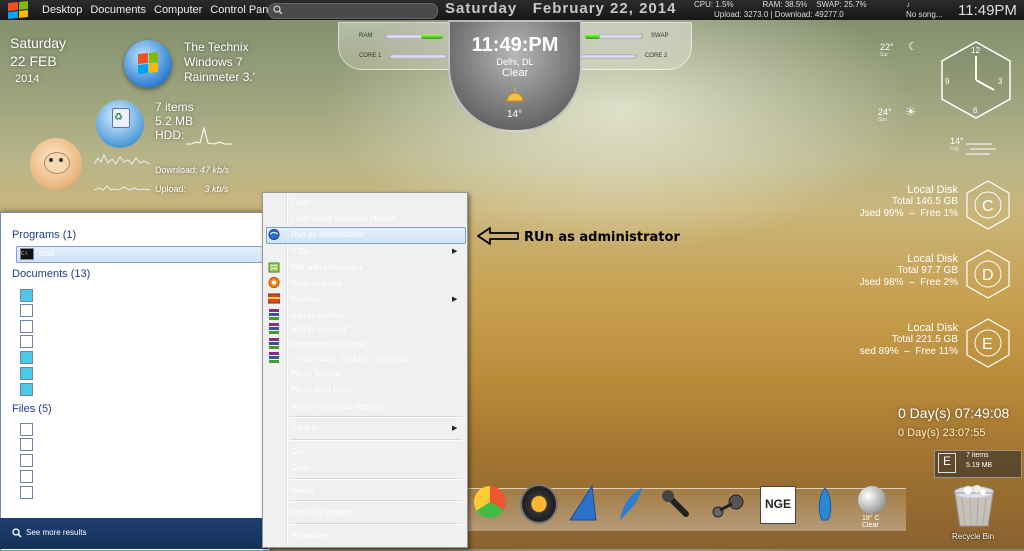 This screenshot has height=551, width=1024. I want to click on nge-app-icon: NGE, so click(778, 505).